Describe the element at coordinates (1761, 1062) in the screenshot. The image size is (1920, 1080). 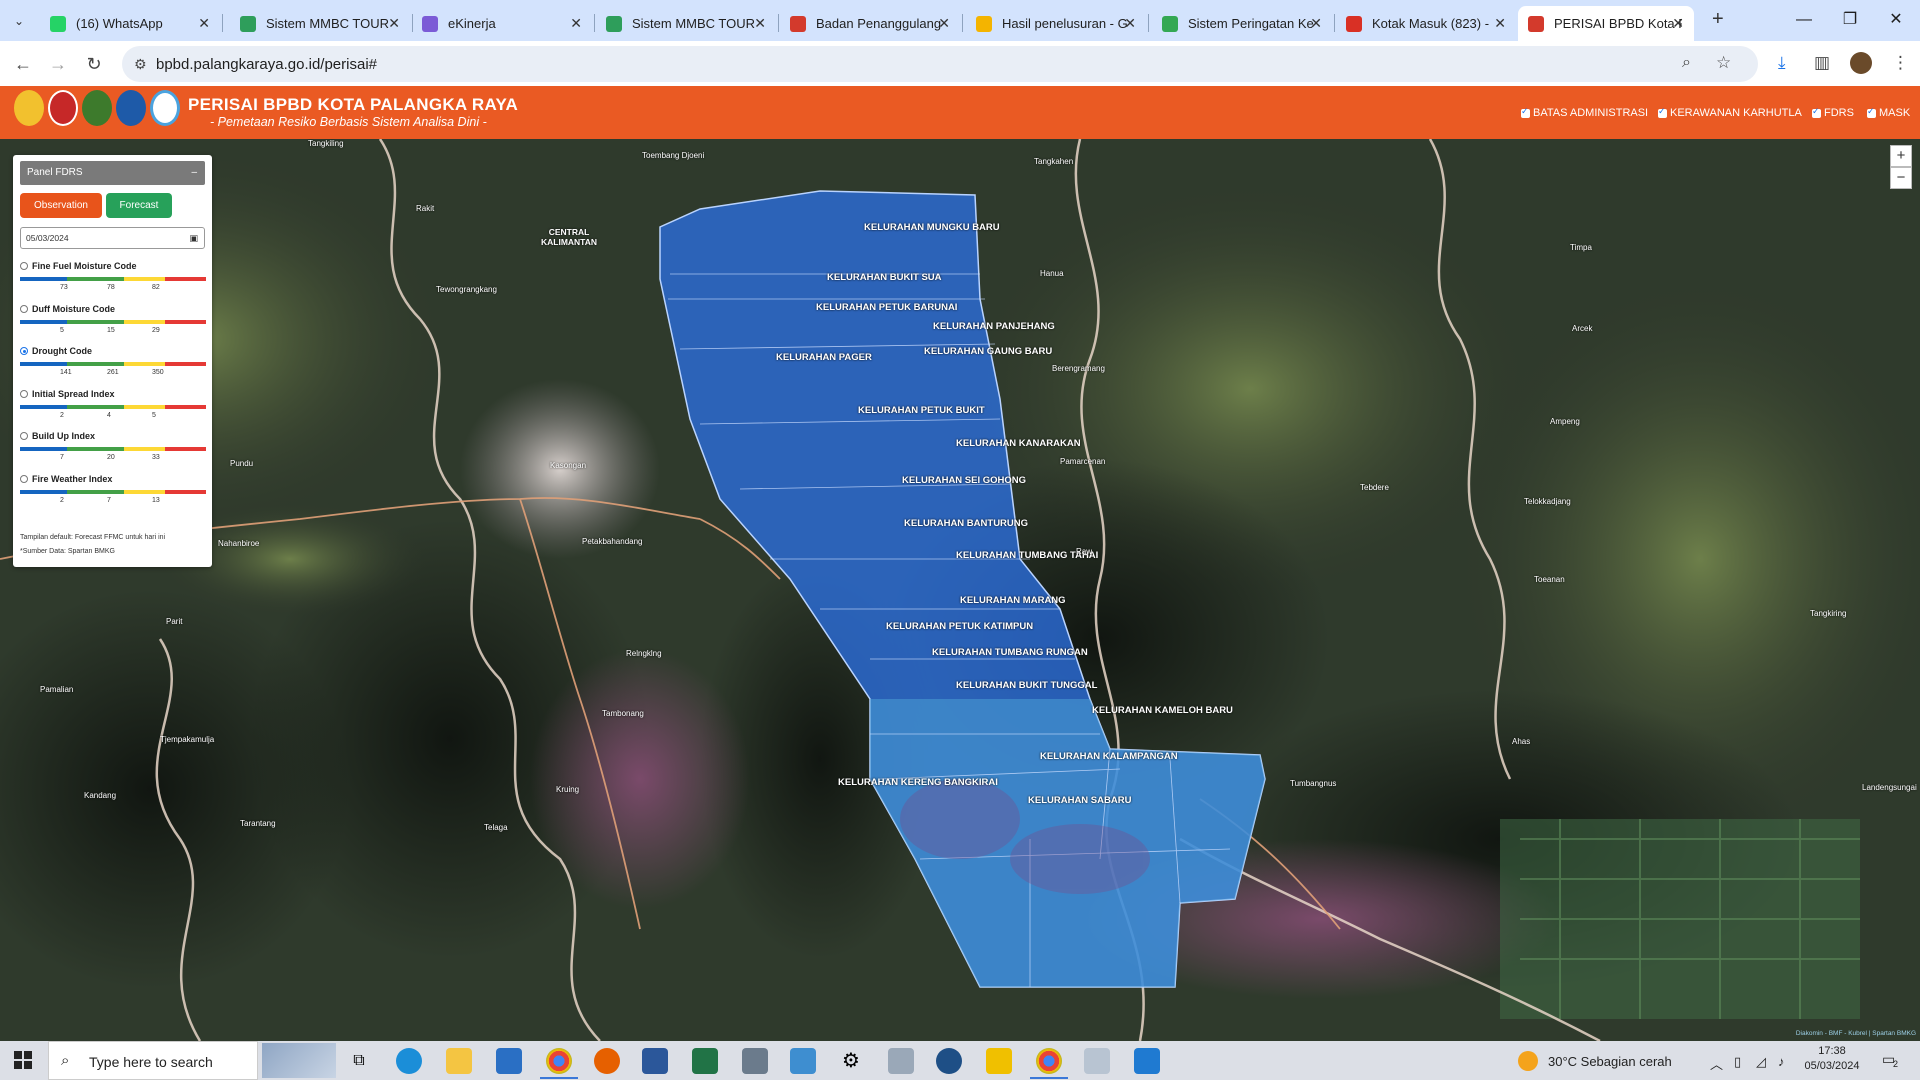
I see `network-icon: ◿` at that location.